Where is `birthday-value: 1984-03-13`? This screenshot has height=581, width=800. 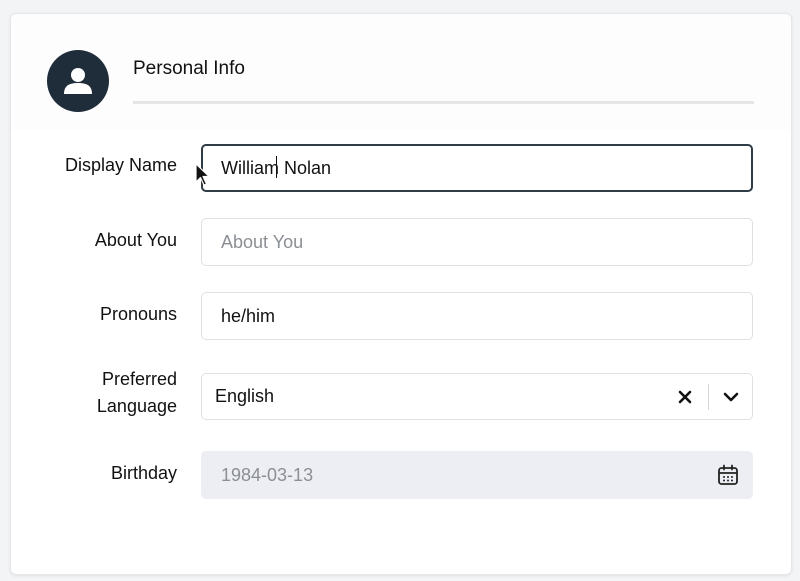
birthday-value: 1984-03-13 is located at coordinates (267, 475).